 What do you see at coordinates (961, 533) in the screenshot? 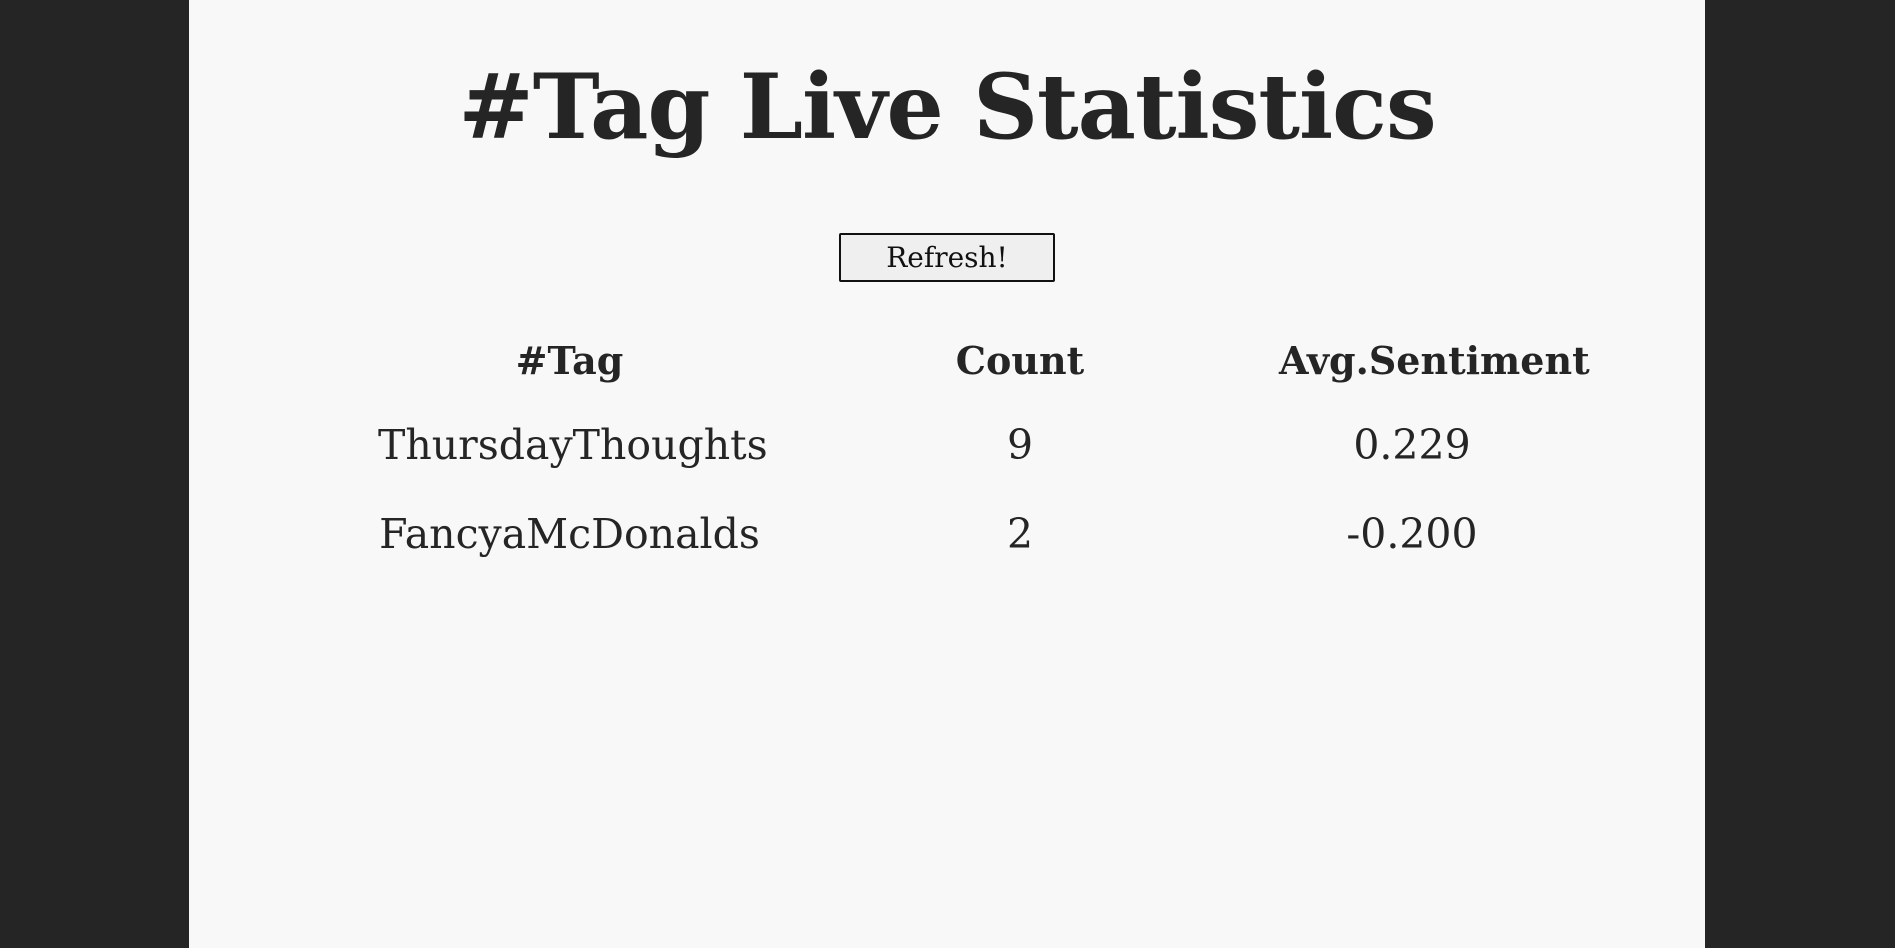
I see `table-row: FancyaMcDonalds 2 -0.200` at bounding box center [961, 533].